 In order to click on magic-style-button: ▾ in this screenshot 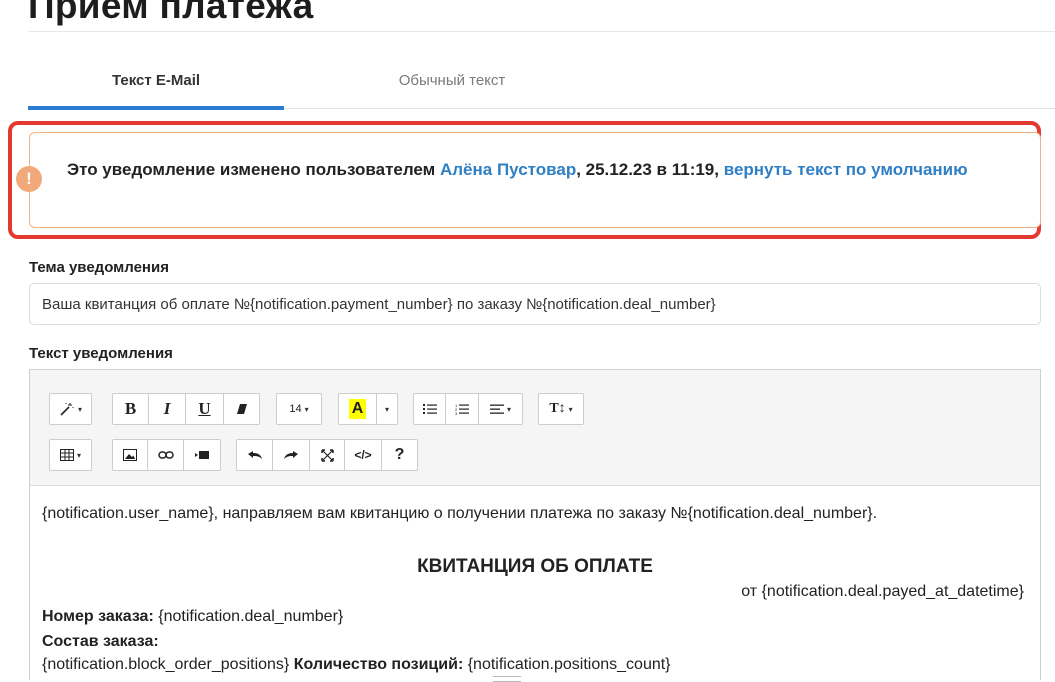, I will do `click(70, 409)`.